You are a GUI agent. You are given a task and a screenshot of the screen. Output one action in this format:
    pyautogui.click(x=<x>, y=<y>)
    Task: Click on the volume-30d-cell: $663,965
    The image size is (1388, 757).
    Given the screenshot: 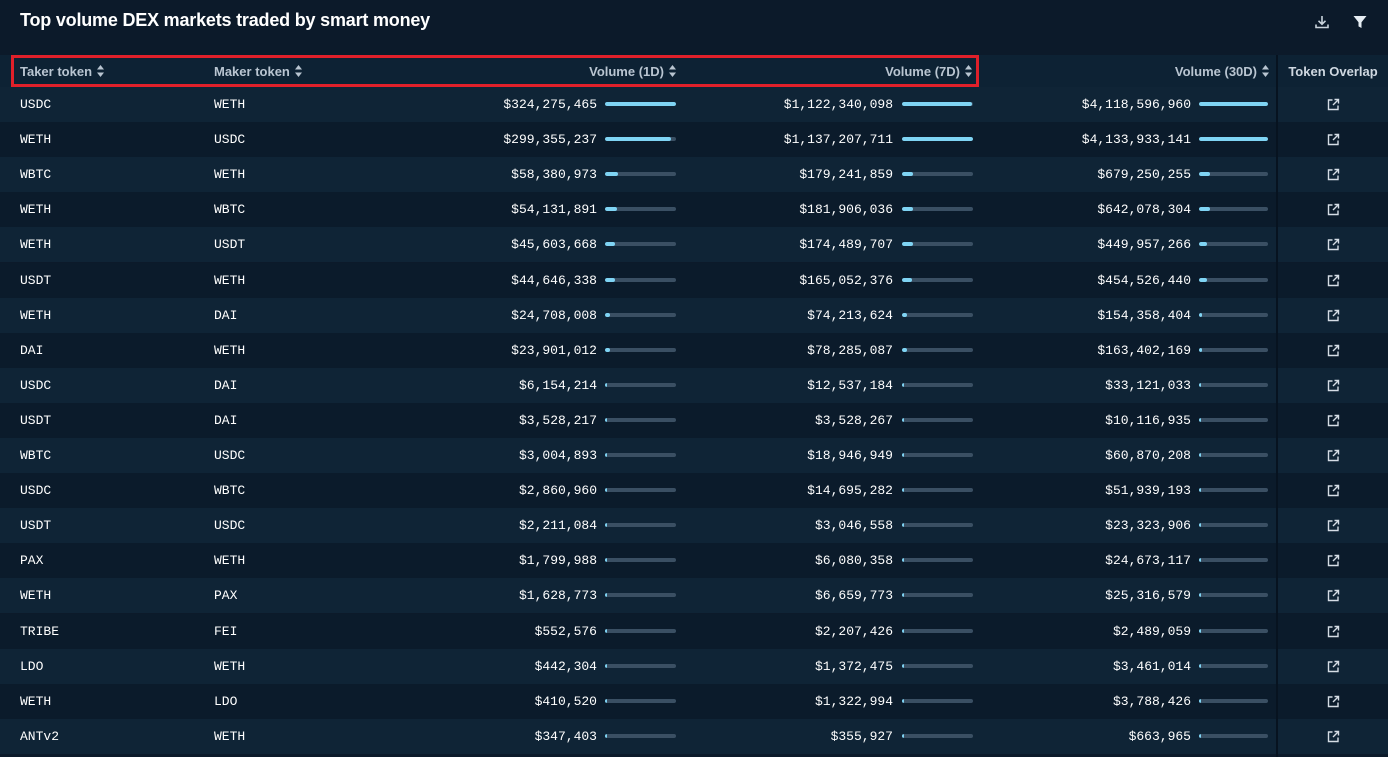 What is the action you would take?
    pyautogui.click(x=1159, y=736)
    